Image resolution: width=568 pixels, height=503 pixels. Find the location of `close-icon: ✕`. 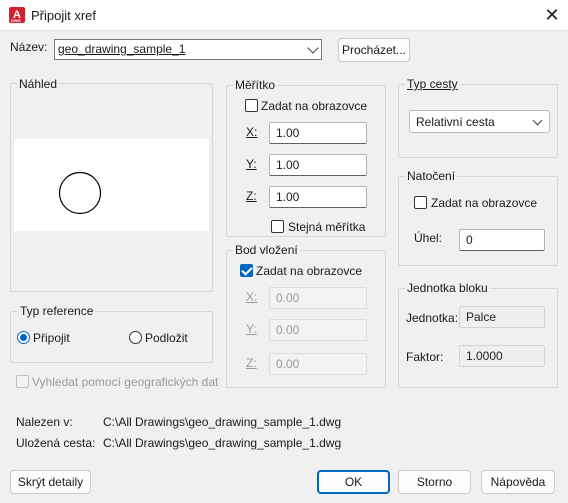

close-icon: ✕ is located at coordinates (552, 15).